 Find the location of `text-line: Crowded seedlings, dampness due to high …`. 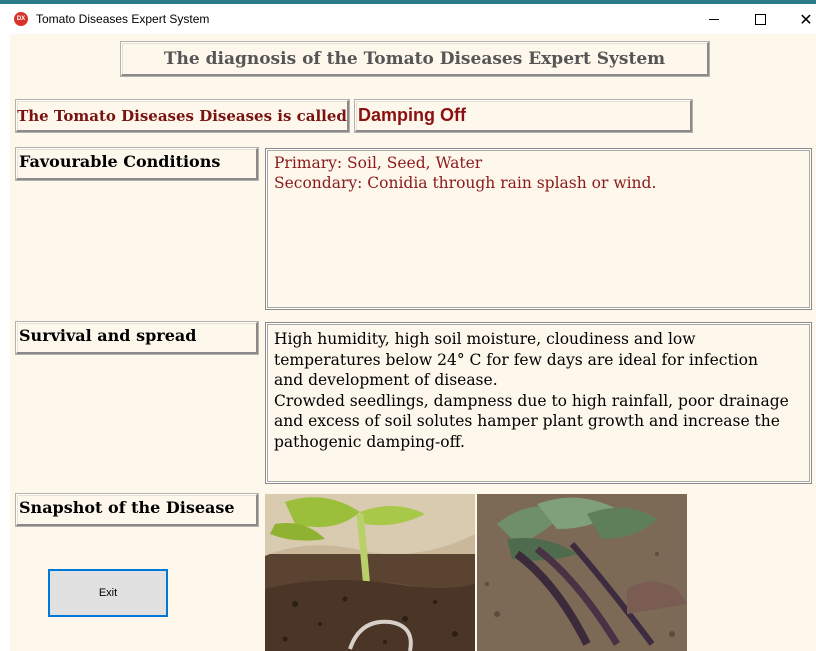

text-line: Crowded seedlings, dampness due to high … is located at coordinates (531, 400).